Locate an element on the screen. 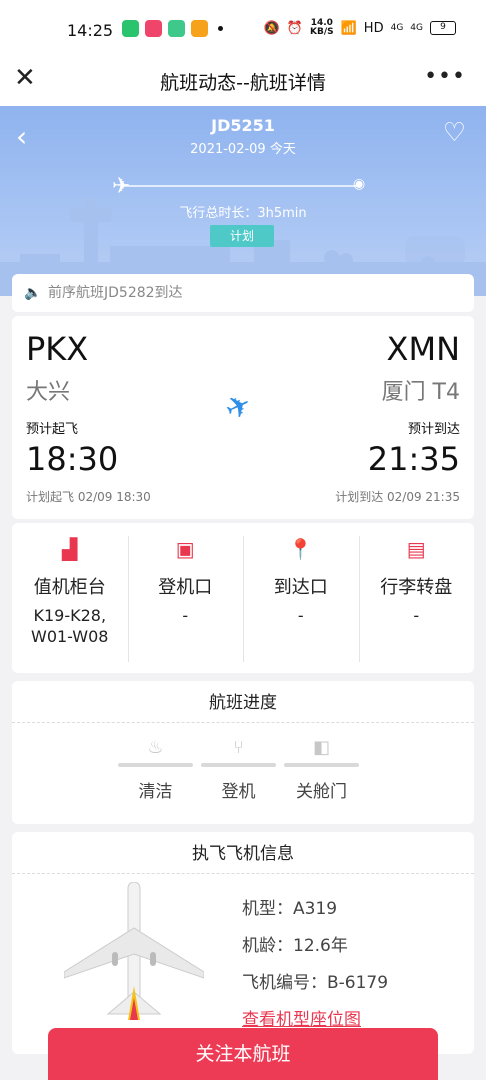 The width and height of the screenshot is (486, 1080). destination-pin-icon: ◉ is located at coordinates (359, 184).